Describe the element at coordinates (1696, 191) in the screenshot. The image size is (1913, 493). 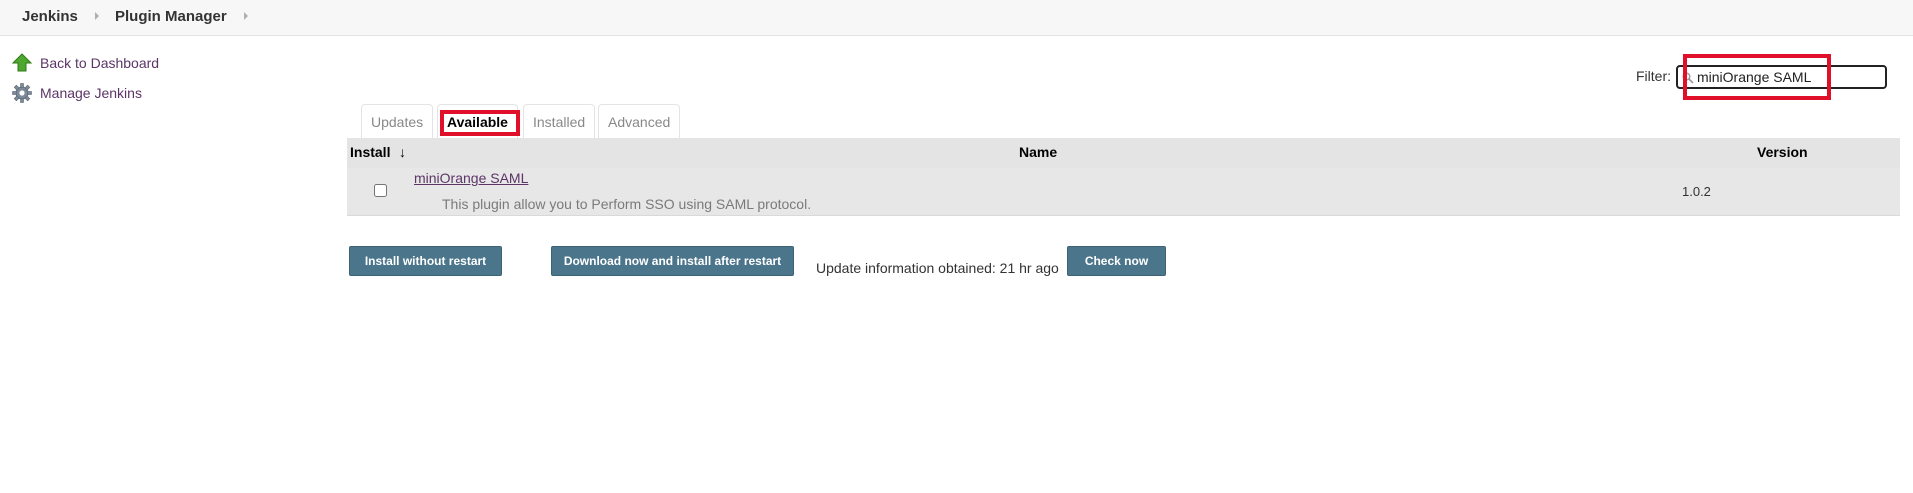
I see `plugin-version: 1.0.2` at that location.